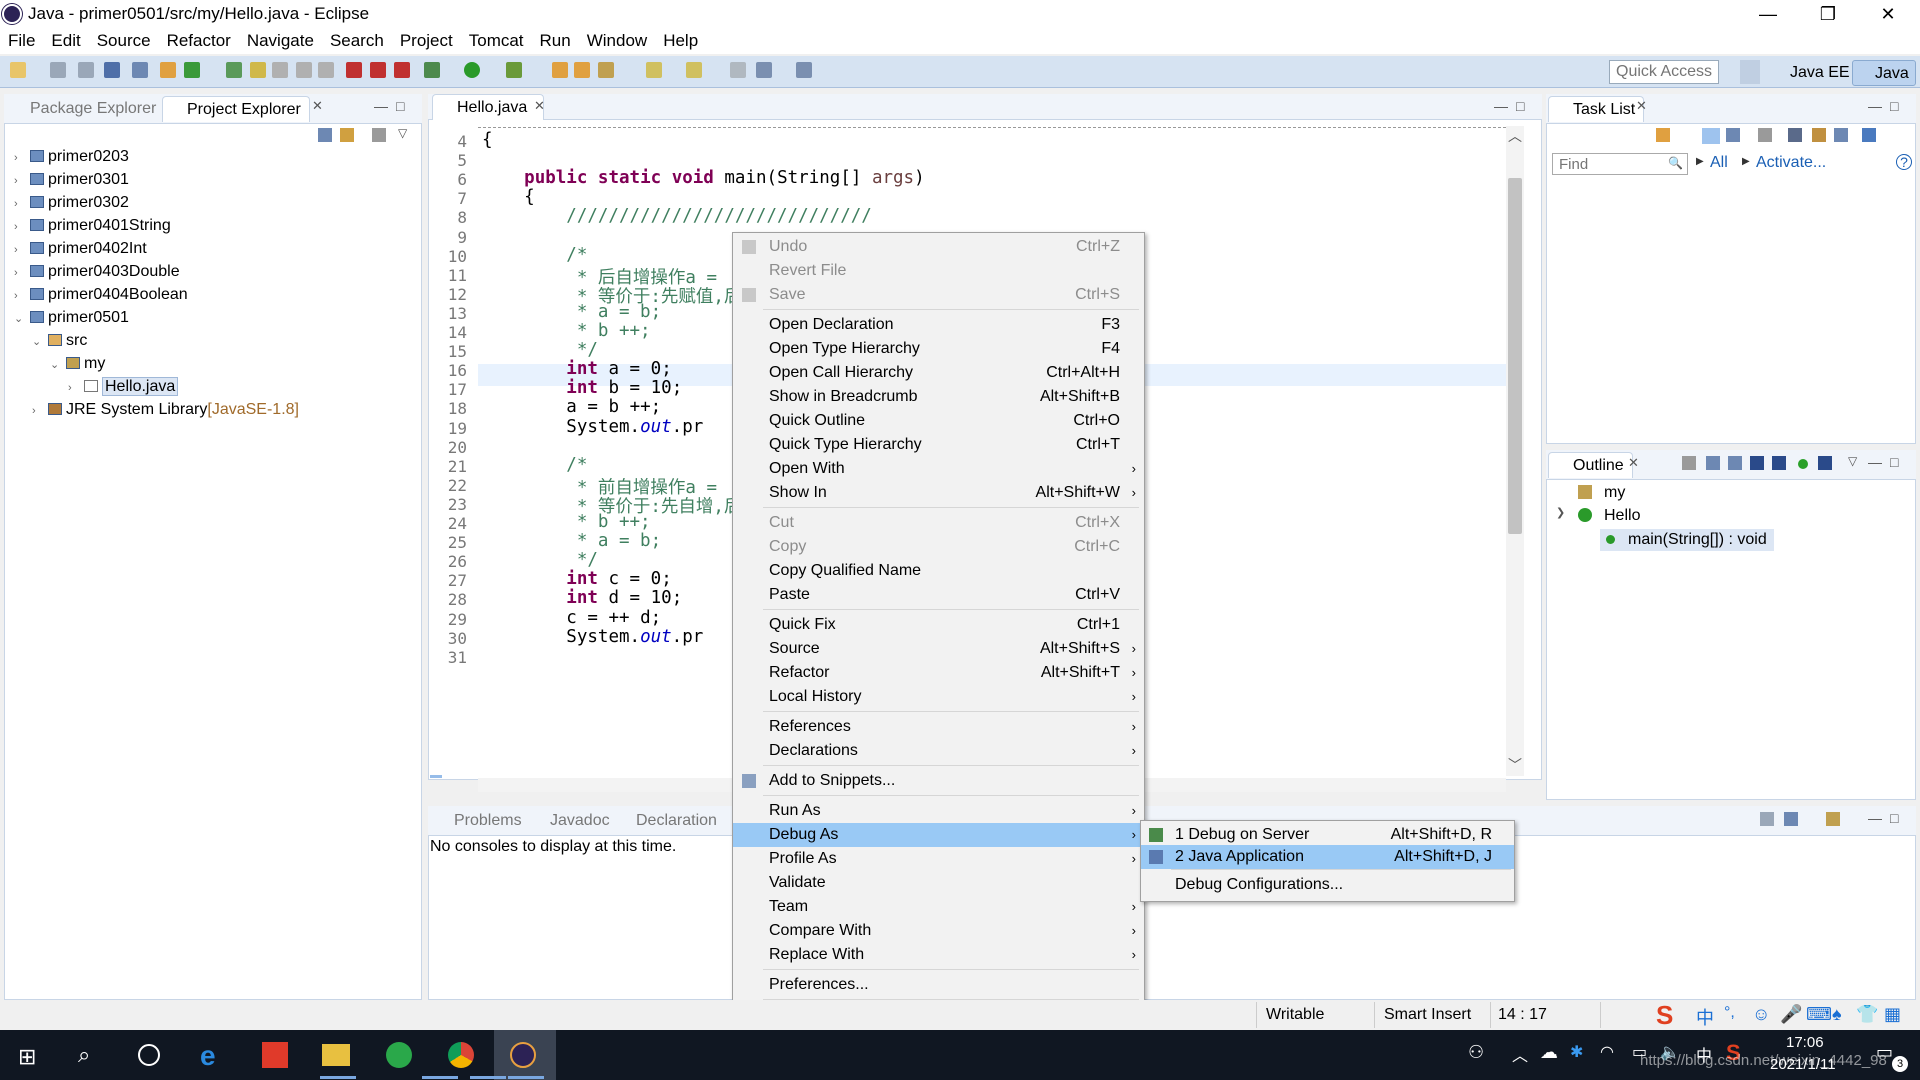 The image size is (1920, 1080). I want to click on context-menu-item: Local History ›, so click(938, 697).